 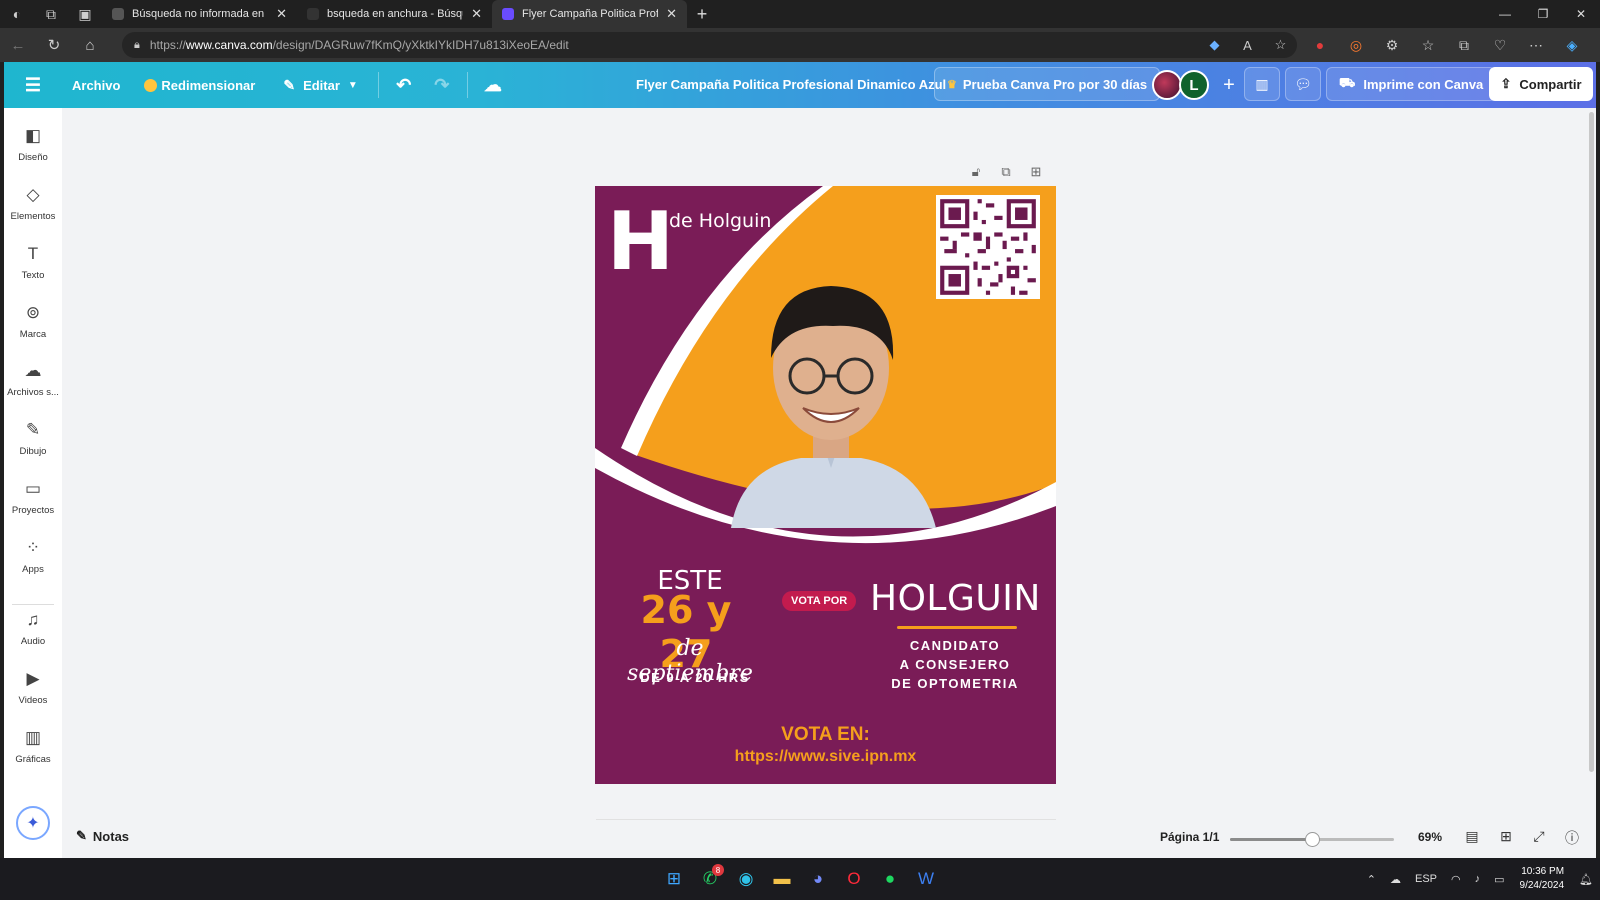 I want to click on read-aloud-icon: A, so click(x=1247, y=45).